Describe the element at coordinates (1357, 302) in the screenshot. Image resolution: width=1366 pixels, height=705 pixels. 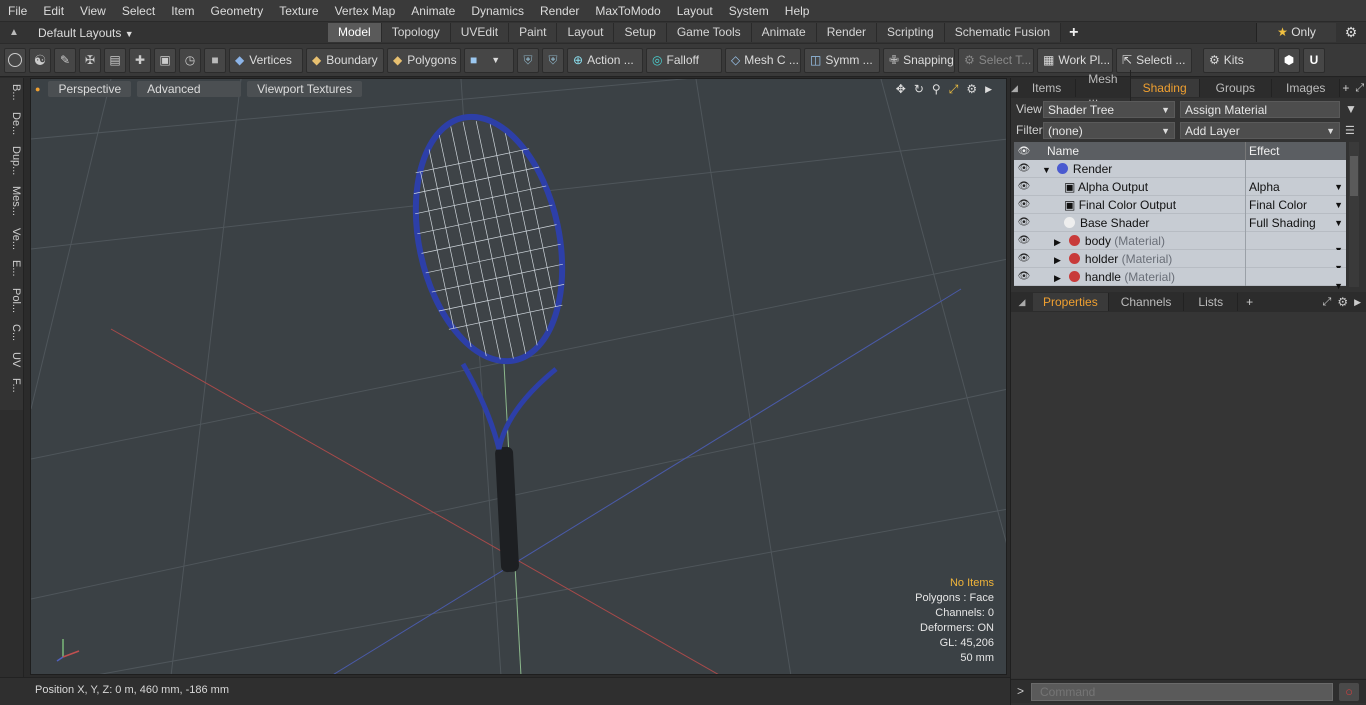
I see `panel-arrow-icon: ▶` at that location.